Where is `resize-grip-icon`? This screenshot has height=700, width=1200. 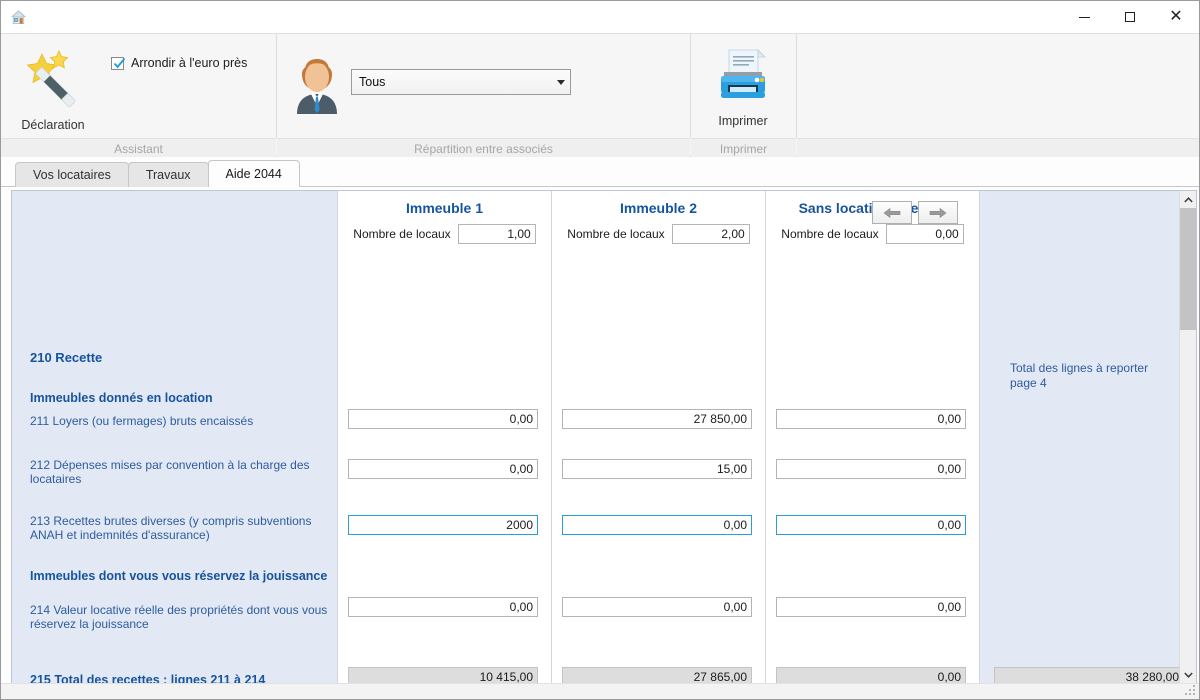 resize-grip-icon is located at coordinates (1191, 691).